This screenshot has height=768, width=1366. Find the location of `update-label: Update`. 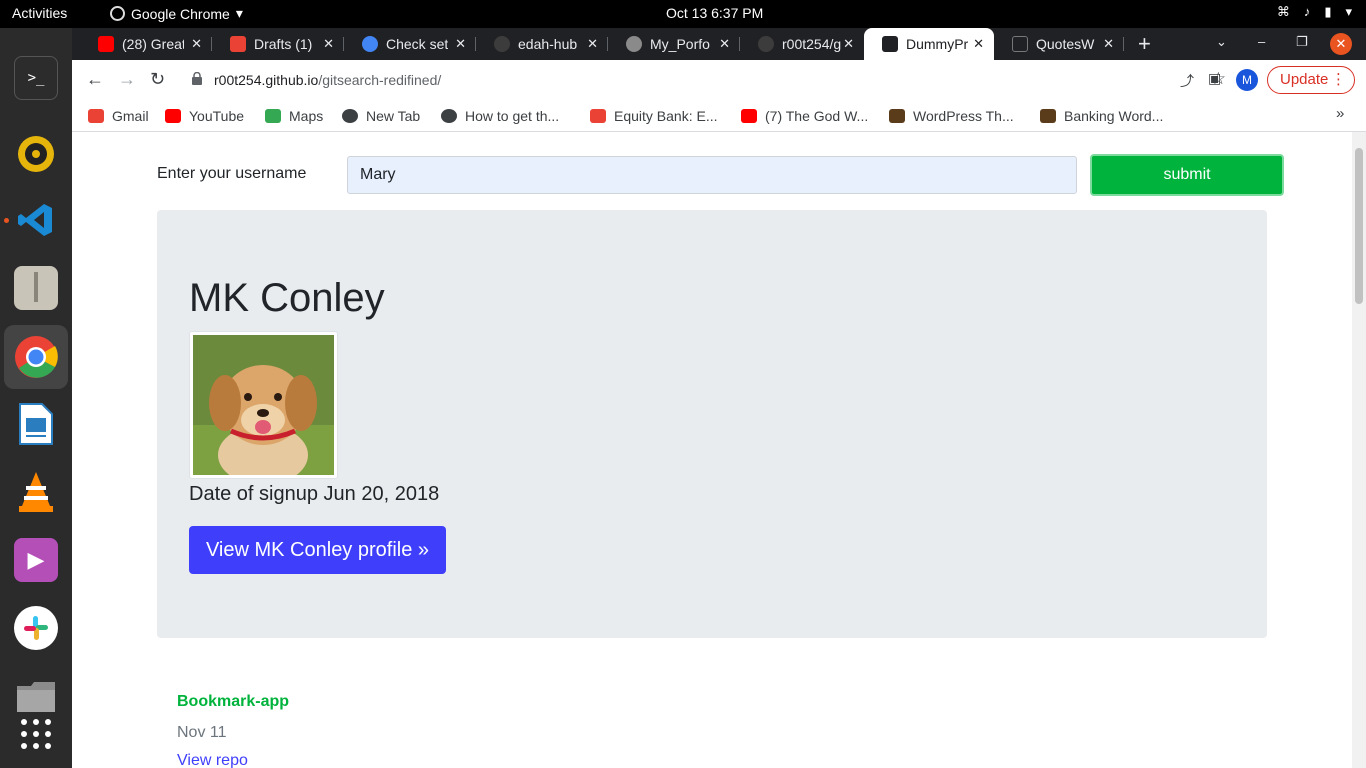

update-label: Update is located at coordinates (1304, 79).